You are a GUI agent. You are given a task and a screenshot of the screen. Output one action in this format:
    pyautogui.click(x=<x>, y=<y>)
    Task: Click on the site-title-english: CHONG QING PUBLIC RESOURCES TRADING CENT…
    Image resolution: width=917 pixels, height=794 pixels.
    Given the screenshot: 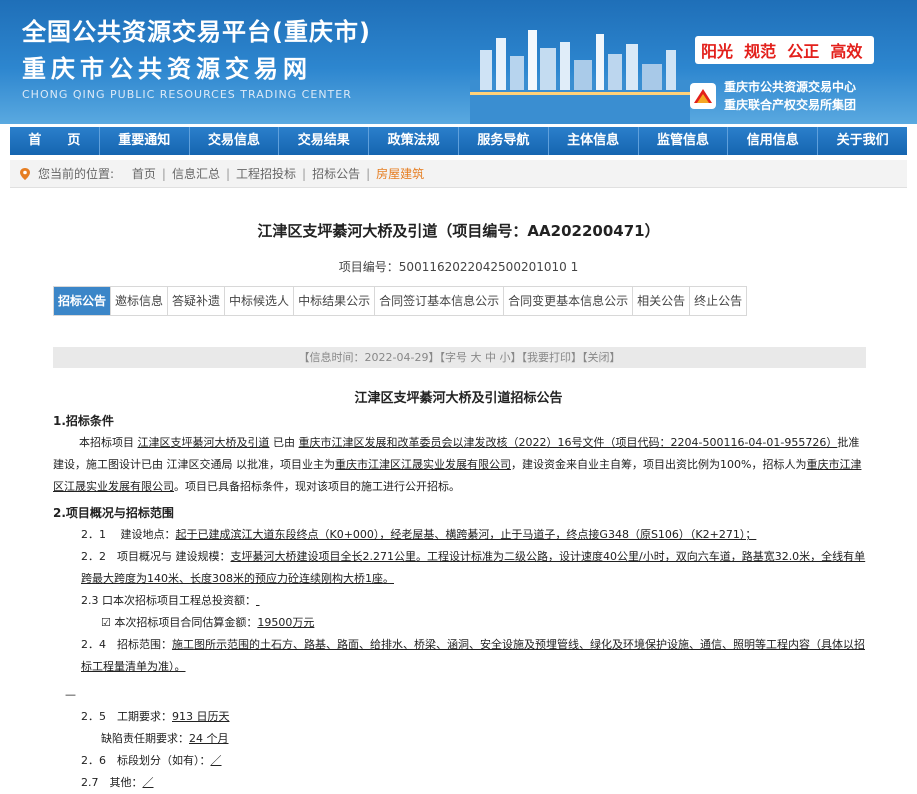 What is the action you would take?
    pyautogui.click(x=187, y=94)
    